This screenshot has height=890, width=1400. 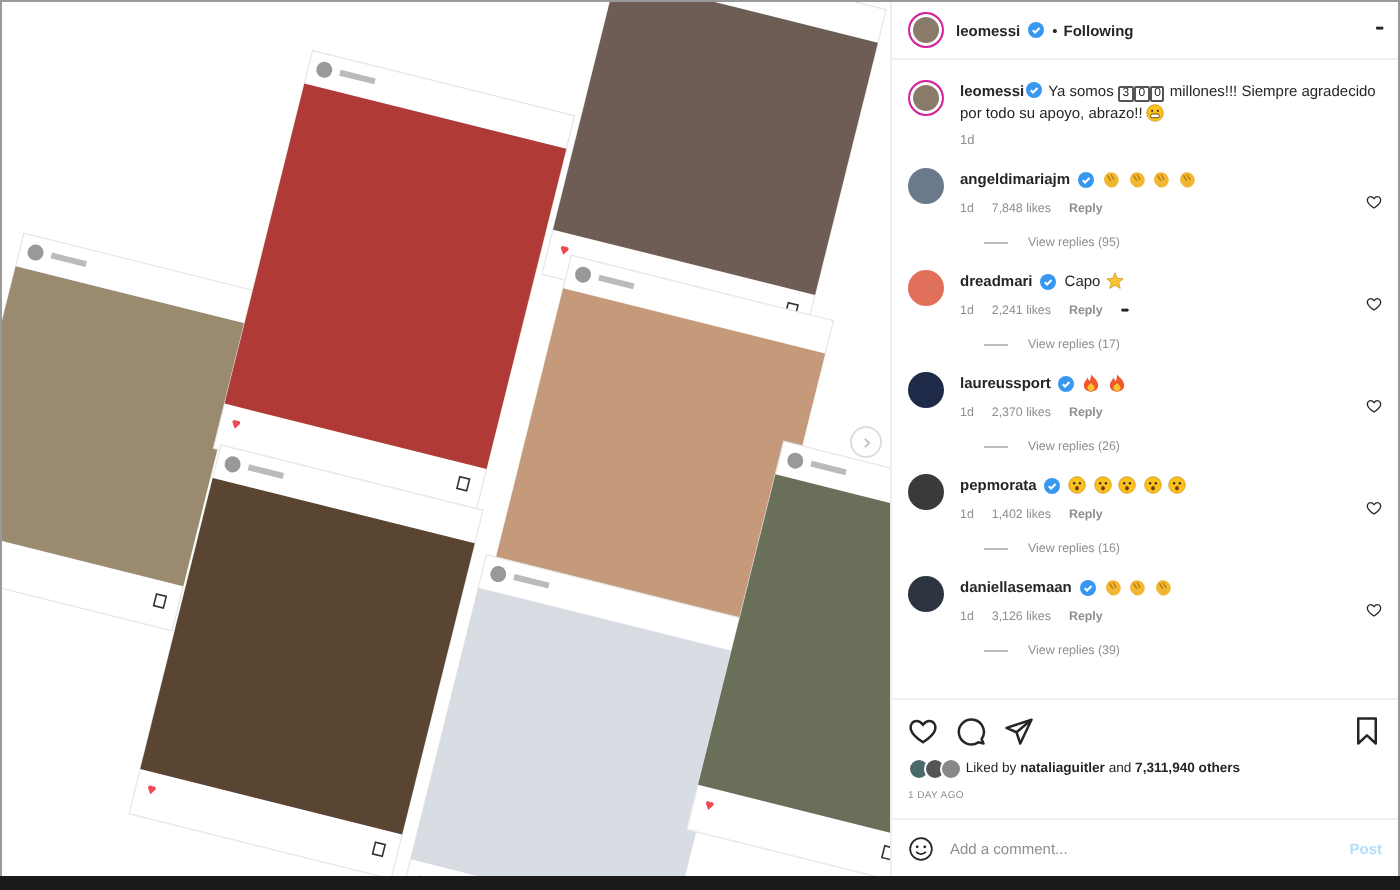 I want to click on send-icon, so click(x=1019, y=731).